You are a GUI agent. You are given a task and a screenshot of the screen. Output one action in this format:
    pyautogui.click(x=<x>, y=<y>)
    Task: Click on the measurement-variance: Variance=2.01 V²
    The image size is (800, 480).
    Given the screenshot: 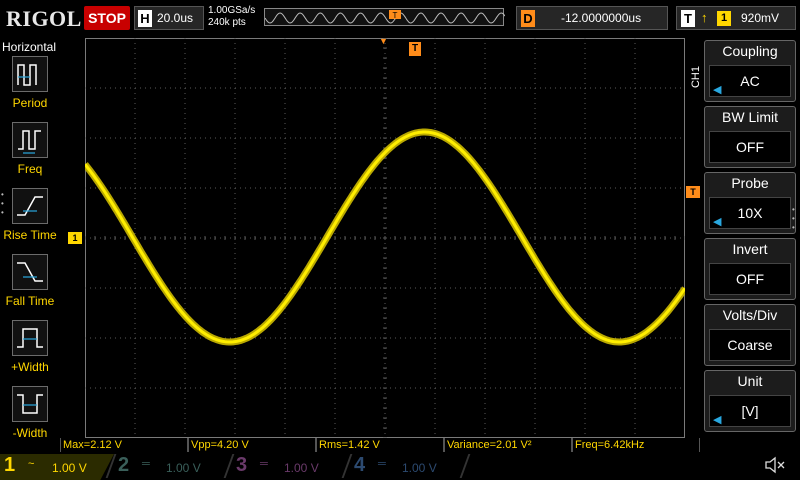 What is the action you would take?
    pyautogui.click(x=508, y=445)
    